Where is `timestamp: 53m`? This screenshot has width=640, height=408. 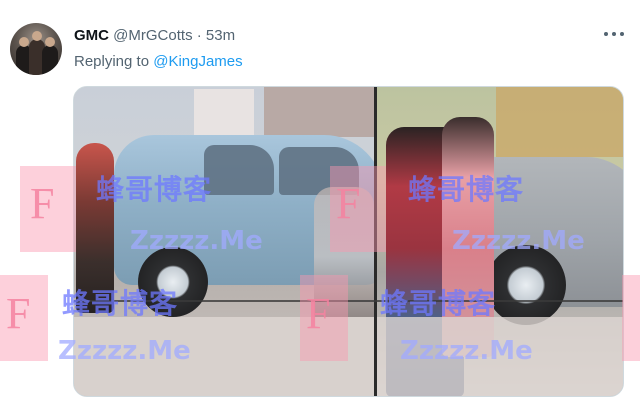 timestamp: 53m is located at coordinates (220, 35).